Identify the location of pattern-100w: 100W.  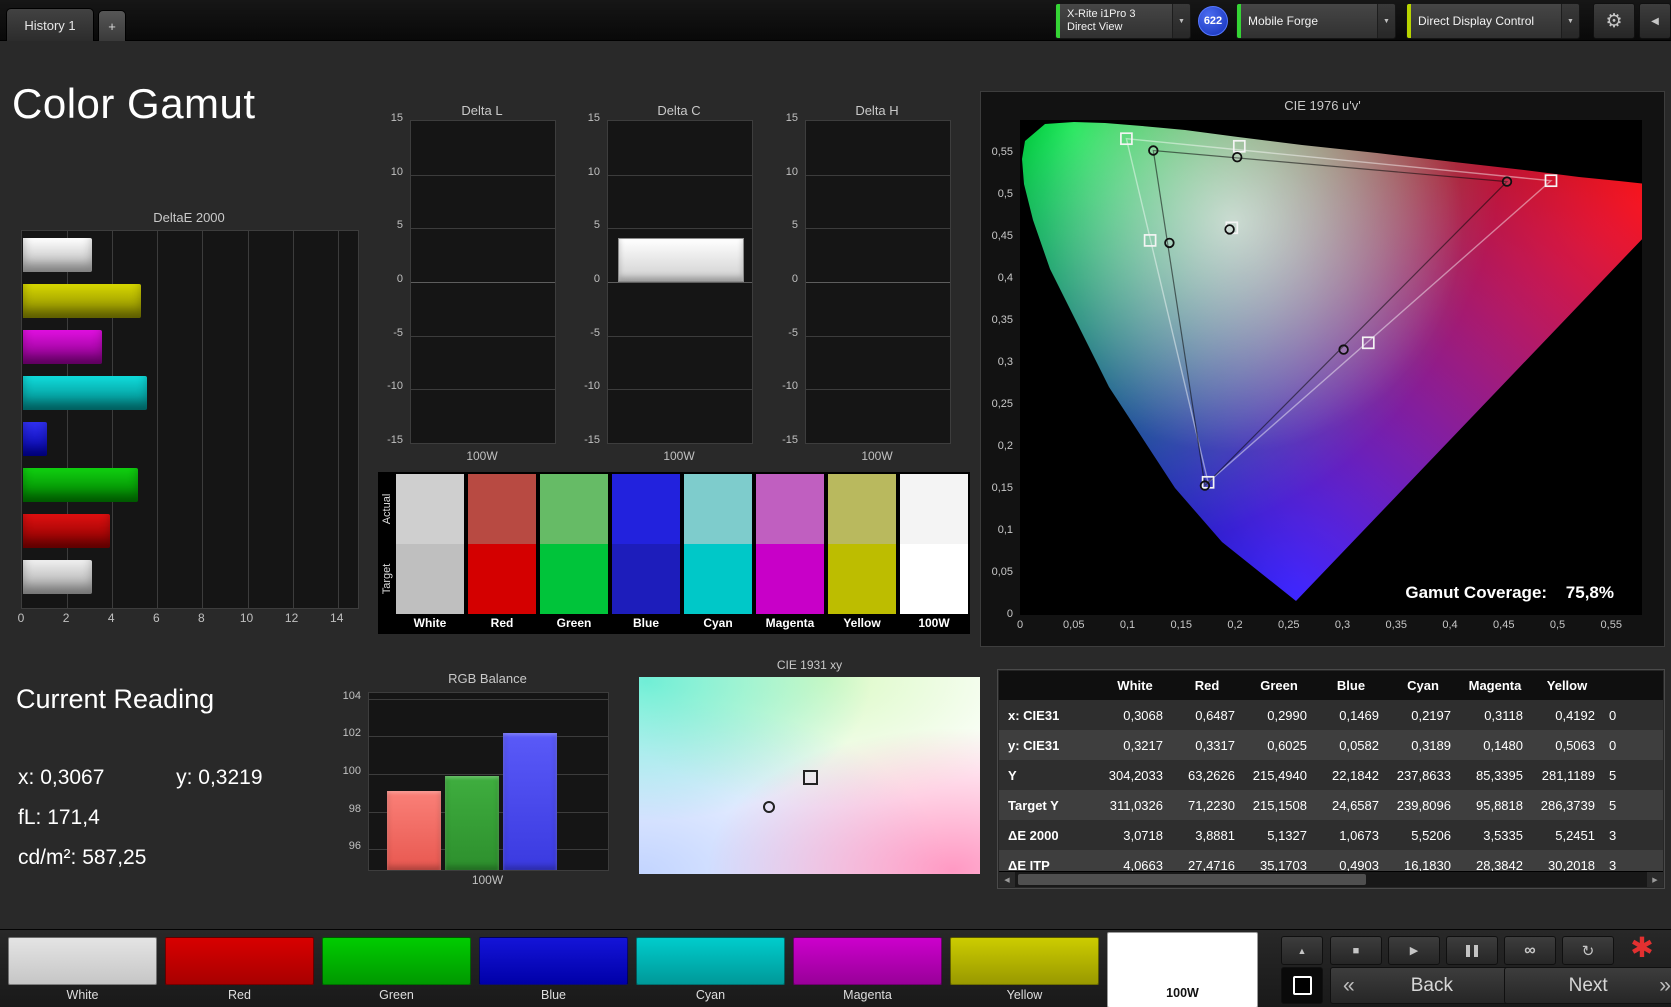
(1182, 969).